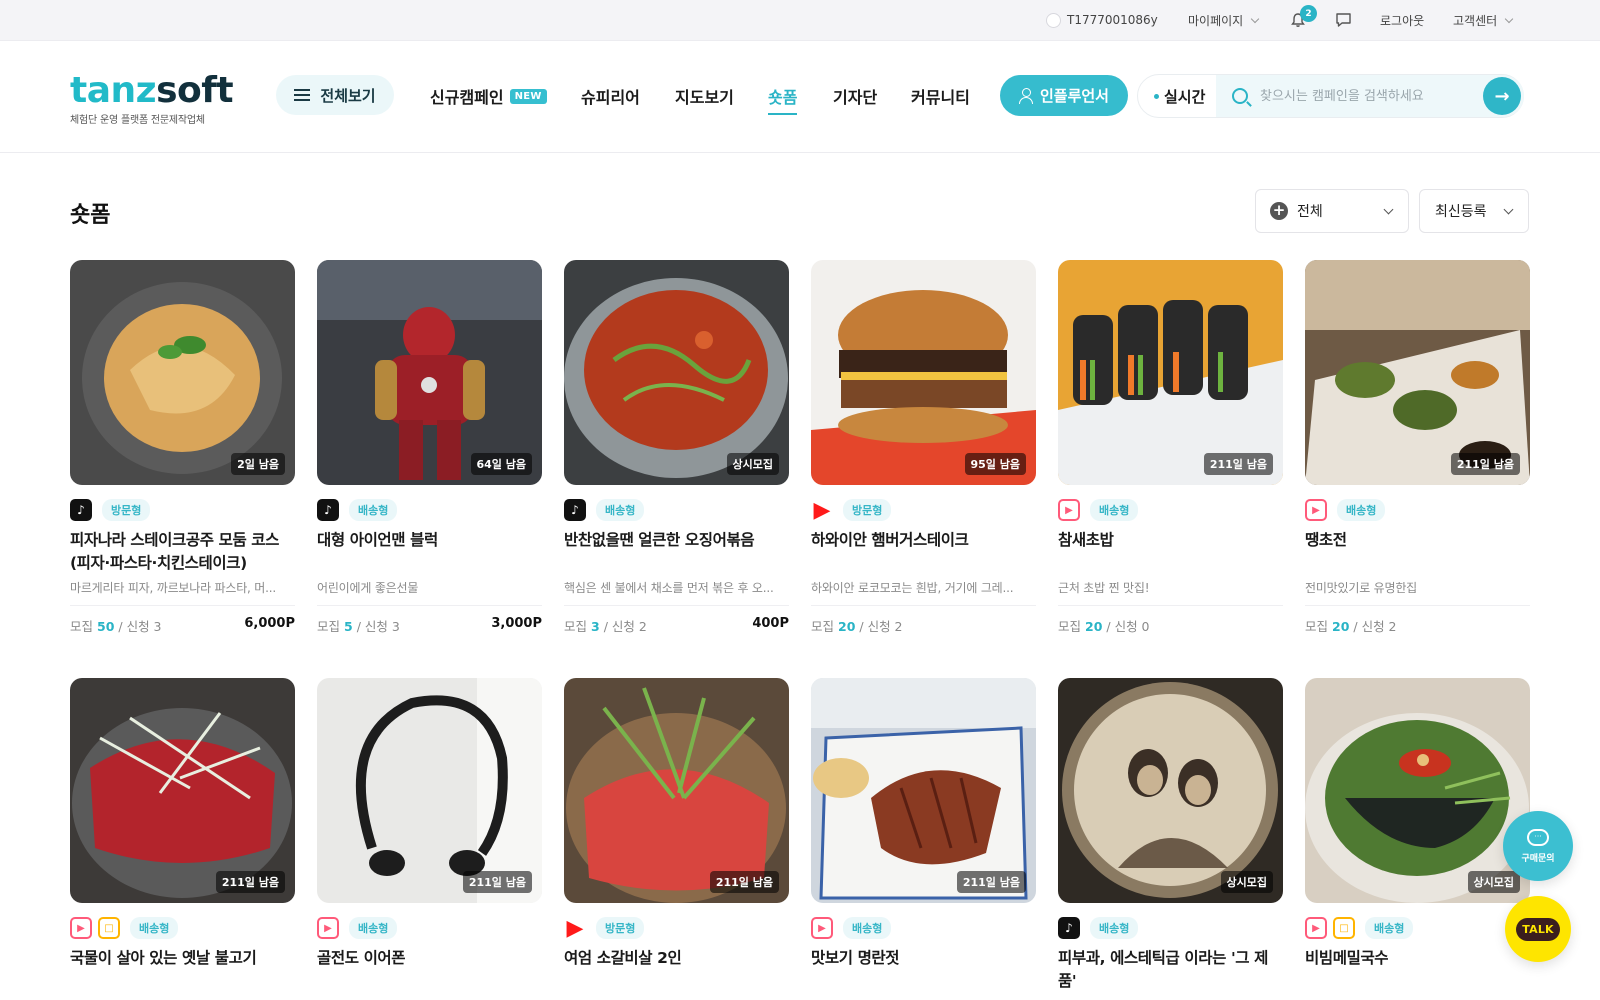 The height and width of the screenshot is (1000, 1600). Describe the element at coordinates (1170, 970) in the screenshot. I see `campaign-title: 피부과, 에스테틱급 이라는 '그 제품'` at that location.